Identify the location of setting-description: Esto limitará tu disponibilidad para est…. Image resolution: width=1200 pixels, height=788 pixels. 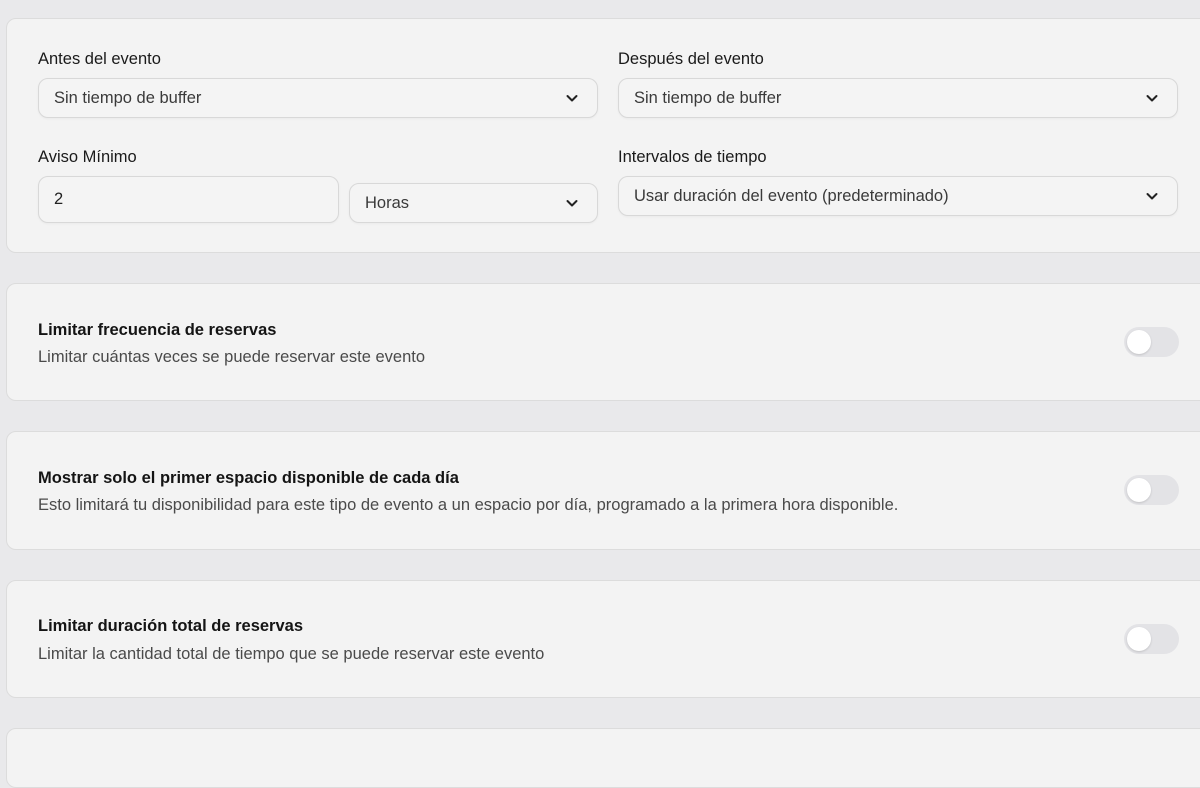
(468, 505).